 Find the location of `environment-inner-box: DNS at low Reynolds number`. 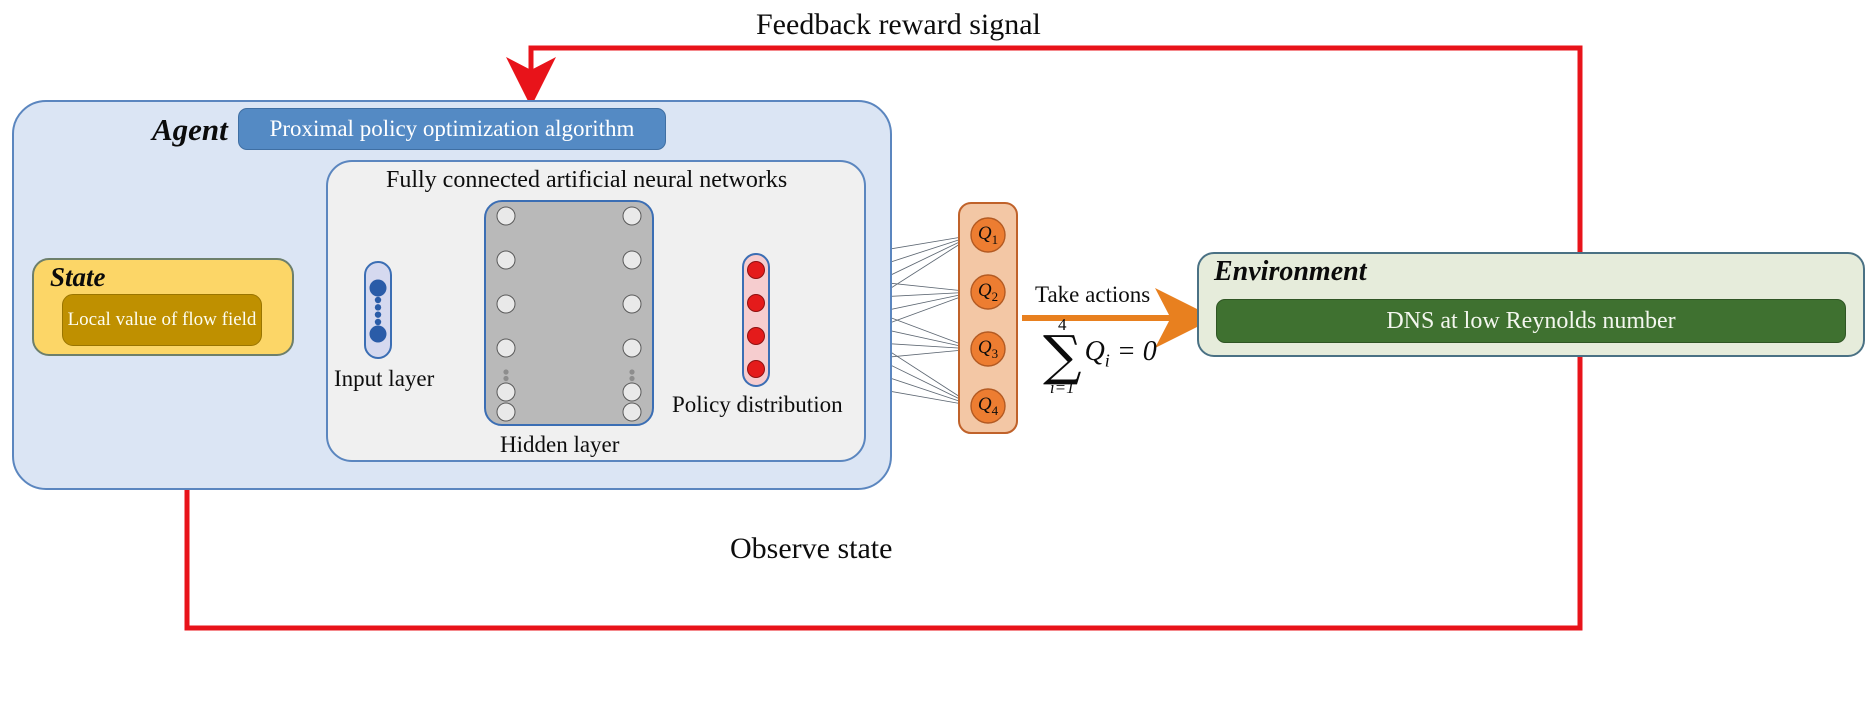

environment-inner-box: DNS at low Reynolds number is located at coordinates (1531, 321).